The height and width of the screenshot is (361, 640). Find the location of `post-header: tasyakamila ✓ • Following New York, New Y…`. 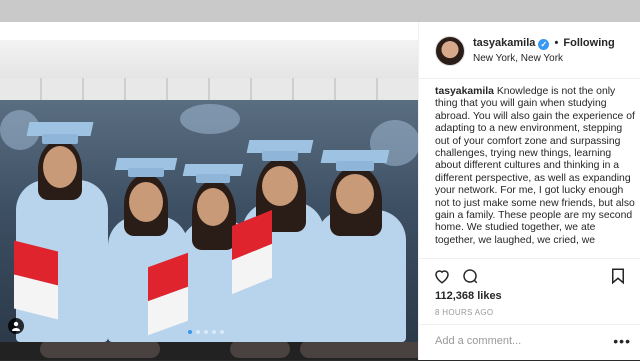

post-header: tasyakamila ✓ • Following New York, New Y… is located at coordinates (529, 50).